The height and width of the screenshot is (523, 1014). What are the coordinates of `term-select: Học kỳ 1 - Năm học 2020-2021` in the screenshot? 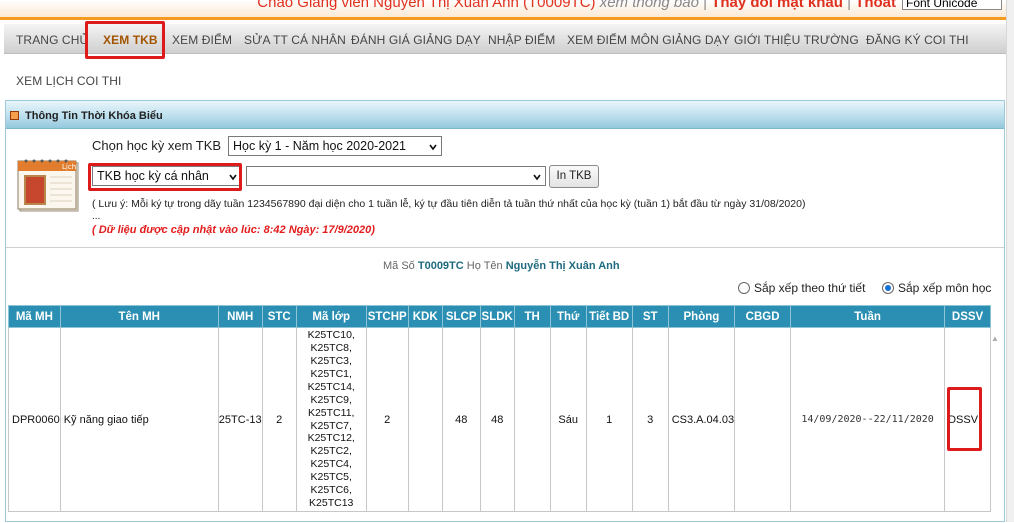 It's located at (335, 146).